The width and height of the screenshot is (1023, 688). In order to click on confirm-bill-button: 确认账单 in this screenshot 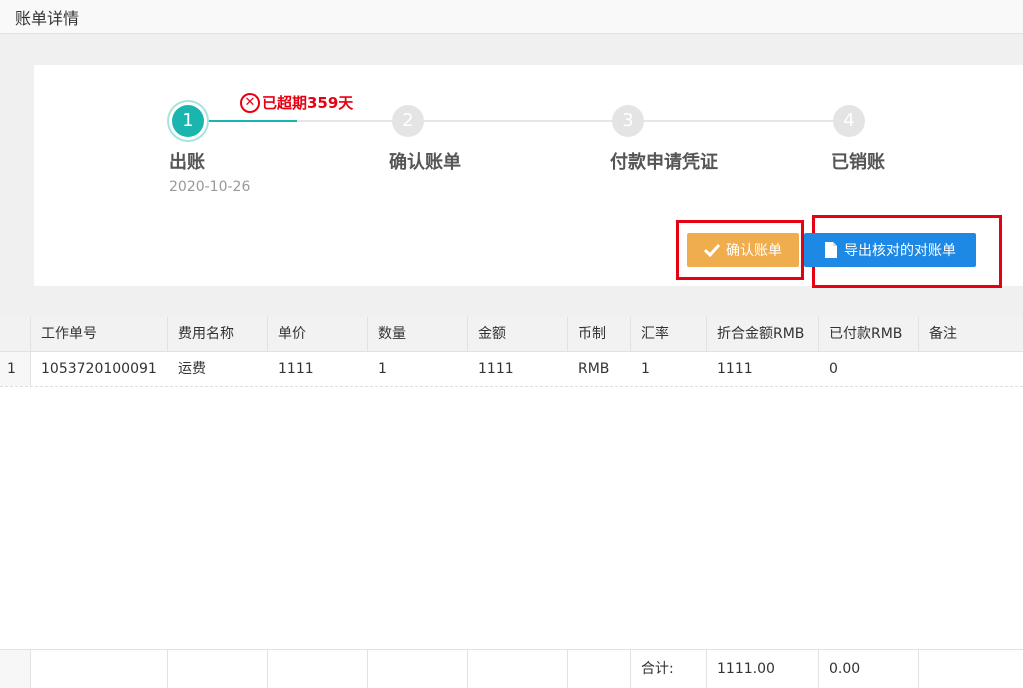, I will do `click(743, 250)`.